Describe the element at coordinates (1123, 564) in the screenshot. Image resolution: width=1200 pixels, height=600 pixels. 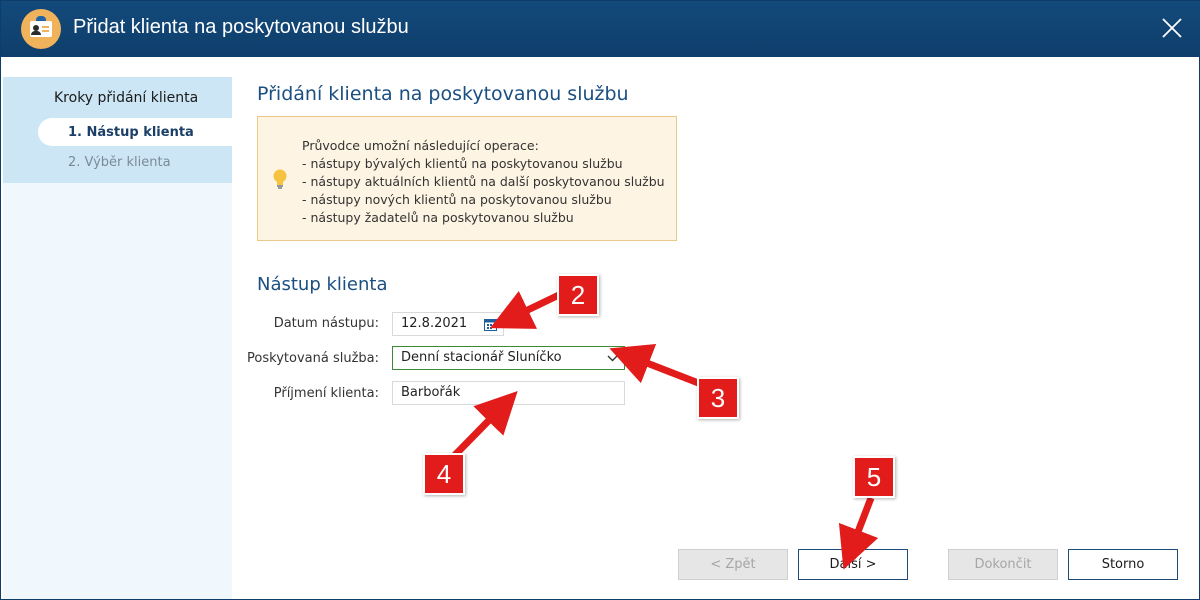
I see `cancel-button: Storno` at that location.